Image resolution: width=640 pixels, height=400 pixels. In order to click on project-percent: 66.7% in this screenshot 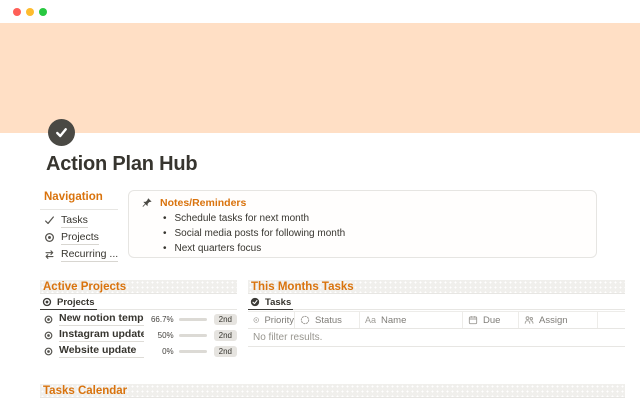, I will do `click(162, 319)`.